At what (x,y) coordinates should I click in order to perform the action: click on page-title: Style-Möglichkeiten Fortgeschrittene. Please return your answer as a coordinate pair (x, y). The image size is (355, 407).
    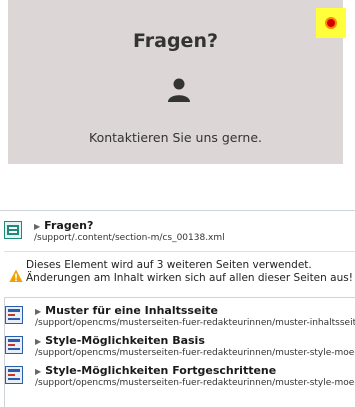
    Looking at the image, I should click on (161, 370).